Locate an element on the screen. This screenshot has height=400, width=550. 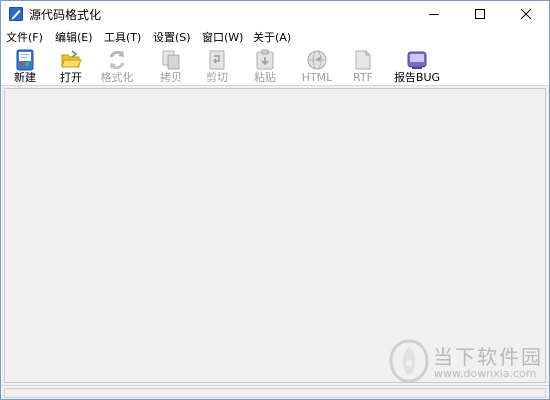
menu-edit: 编辑(E) is located at coordinates (74, 37).